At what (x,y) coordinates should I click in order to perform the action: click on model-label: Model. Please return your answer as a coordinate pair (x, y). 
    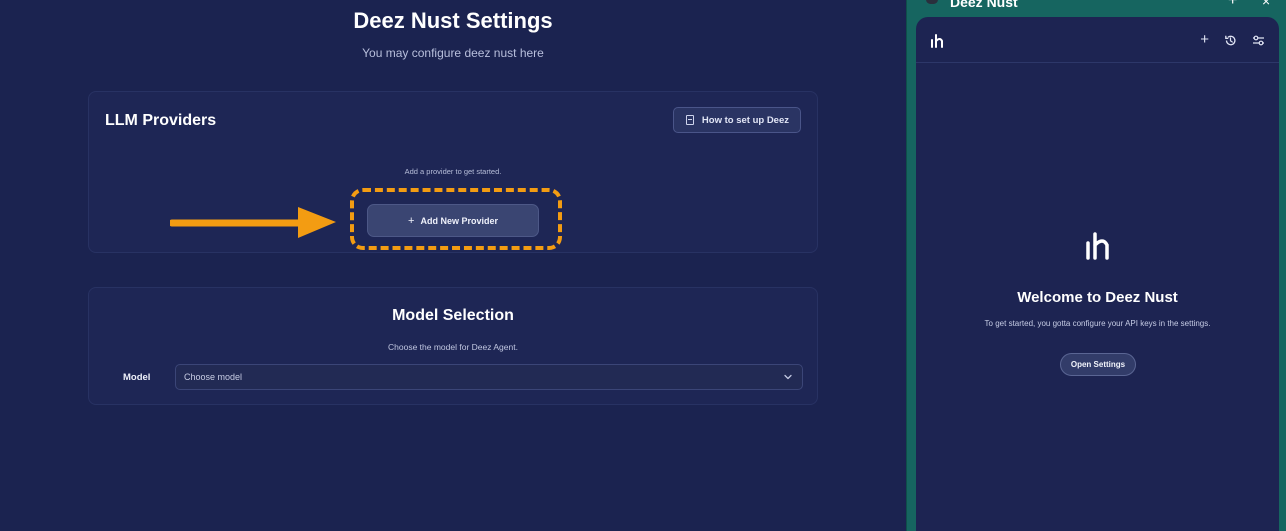
    Looking at the image, I should click on (137, 377).